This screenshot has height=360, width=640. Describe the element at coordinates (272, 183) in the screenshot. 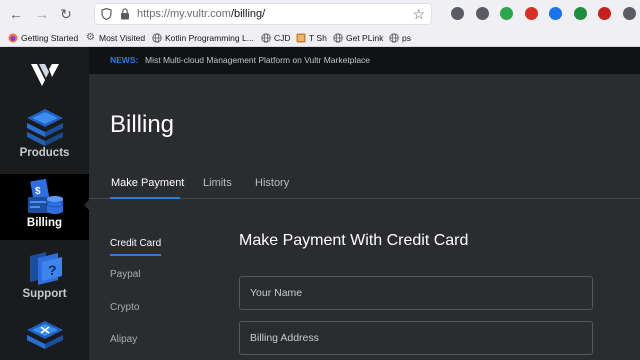

I see `tab-history: History` at that location.